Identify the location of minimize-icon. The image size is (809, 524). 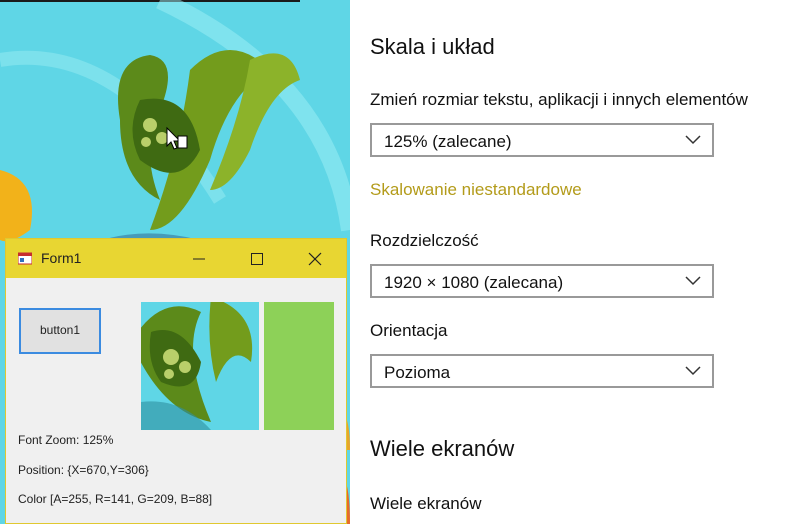
(199, 259).